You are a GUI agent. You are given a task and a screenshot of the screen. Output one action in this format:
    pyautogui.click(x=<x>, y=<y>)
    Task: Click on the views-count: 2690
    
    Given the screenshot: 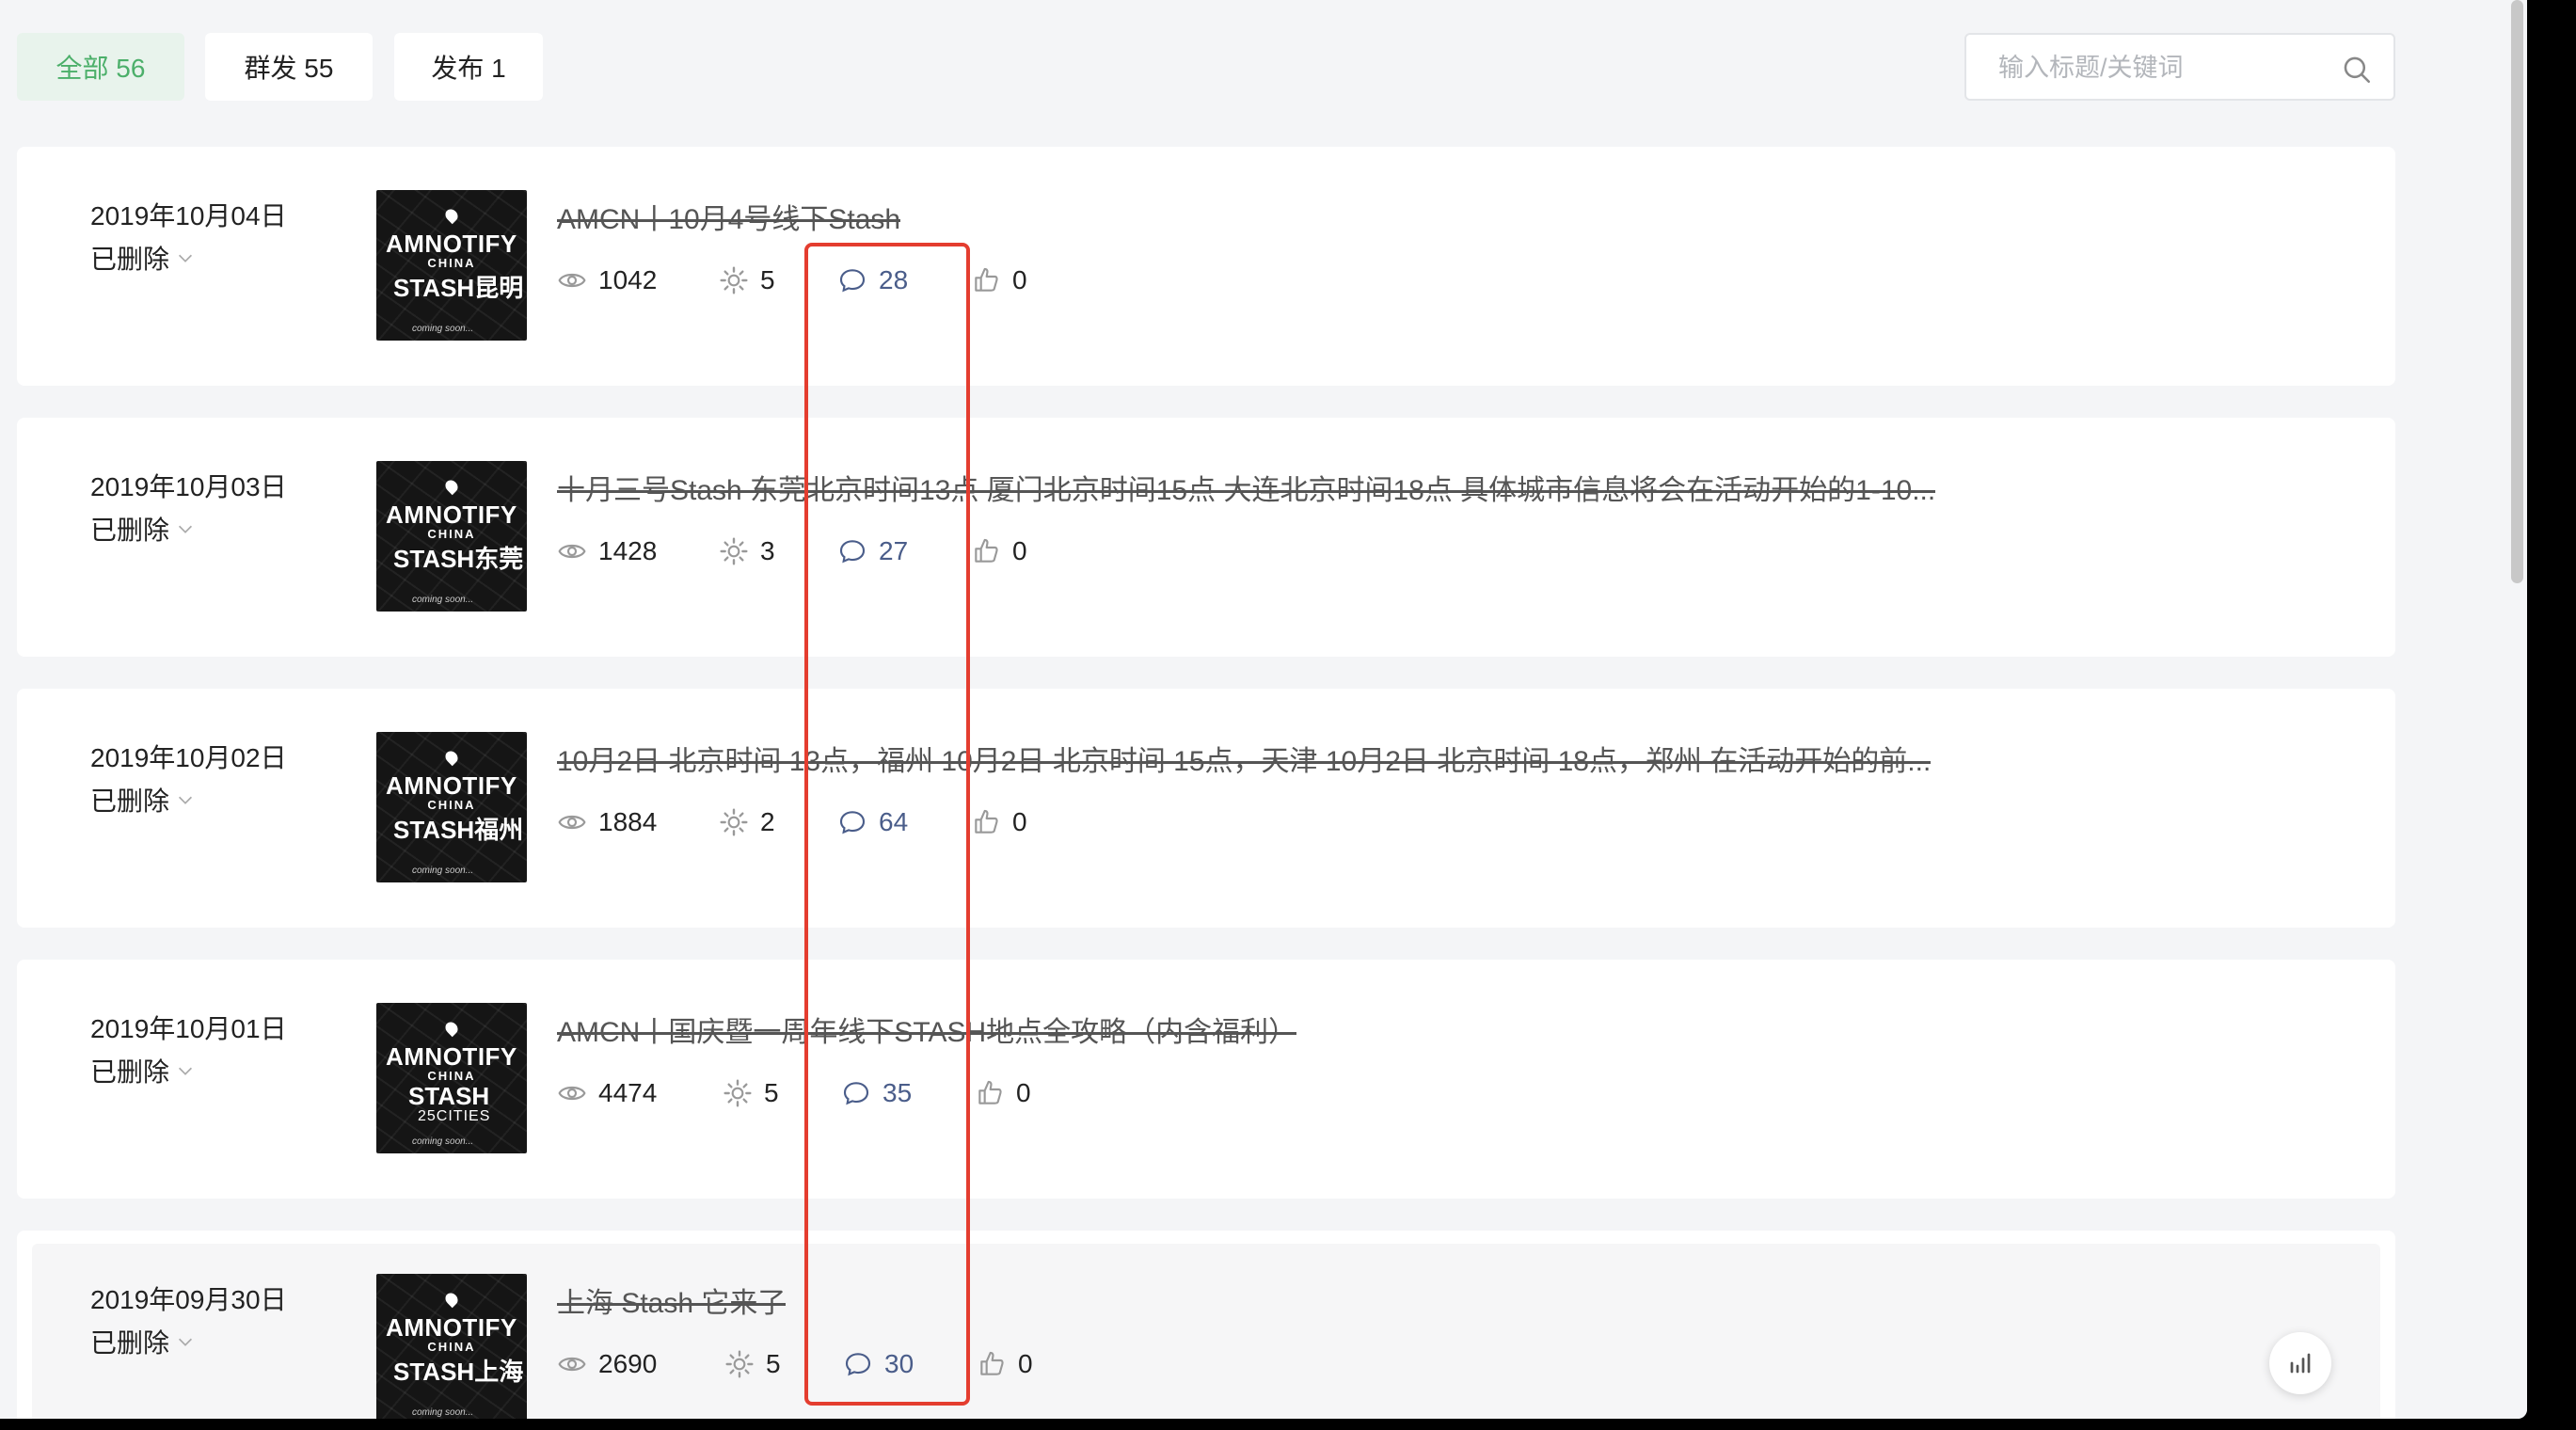 What is the action you would take?
    pyautogui.click(x=628, y=1363)
    